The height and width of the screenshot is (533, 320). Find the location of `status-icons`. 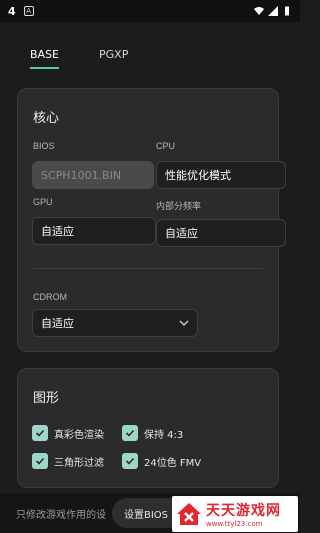

status-icons is located at coordinates (273, 11).